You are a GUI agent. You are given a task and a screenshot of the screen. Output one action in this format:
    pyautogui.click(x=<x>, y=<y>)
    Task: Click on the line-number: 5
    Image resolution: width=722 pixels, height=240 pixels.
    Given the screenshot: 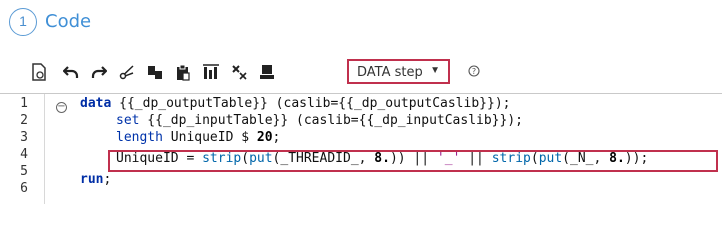 What is the action you would take?
    pyautogui.click(x=24, y=171)
    